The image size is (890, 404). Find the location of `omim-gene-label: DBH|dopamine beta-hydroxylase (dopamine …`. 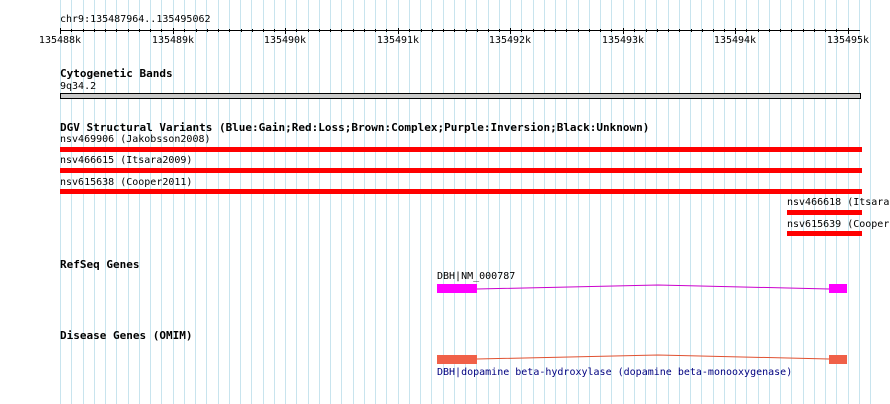

omim-gene-label: DBH|dopamine beta-hydroxylase (dopamine … is located at coordinates (614, 372).